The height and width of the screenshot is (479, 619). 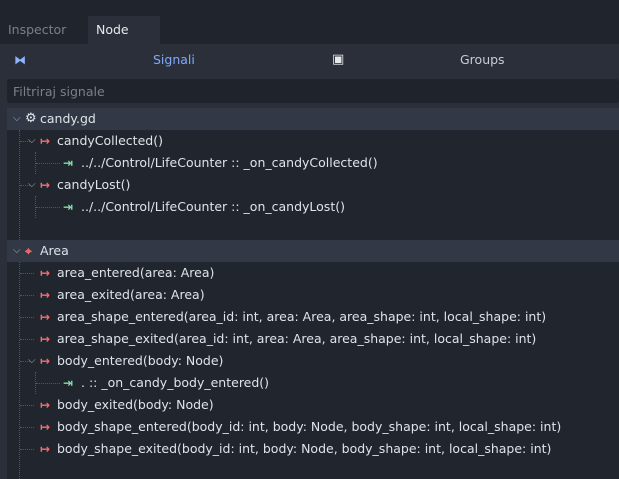 I want to click on node-dock-toolbar: ⧓ Signali ▣ Groups, so click(x=309, y=60).